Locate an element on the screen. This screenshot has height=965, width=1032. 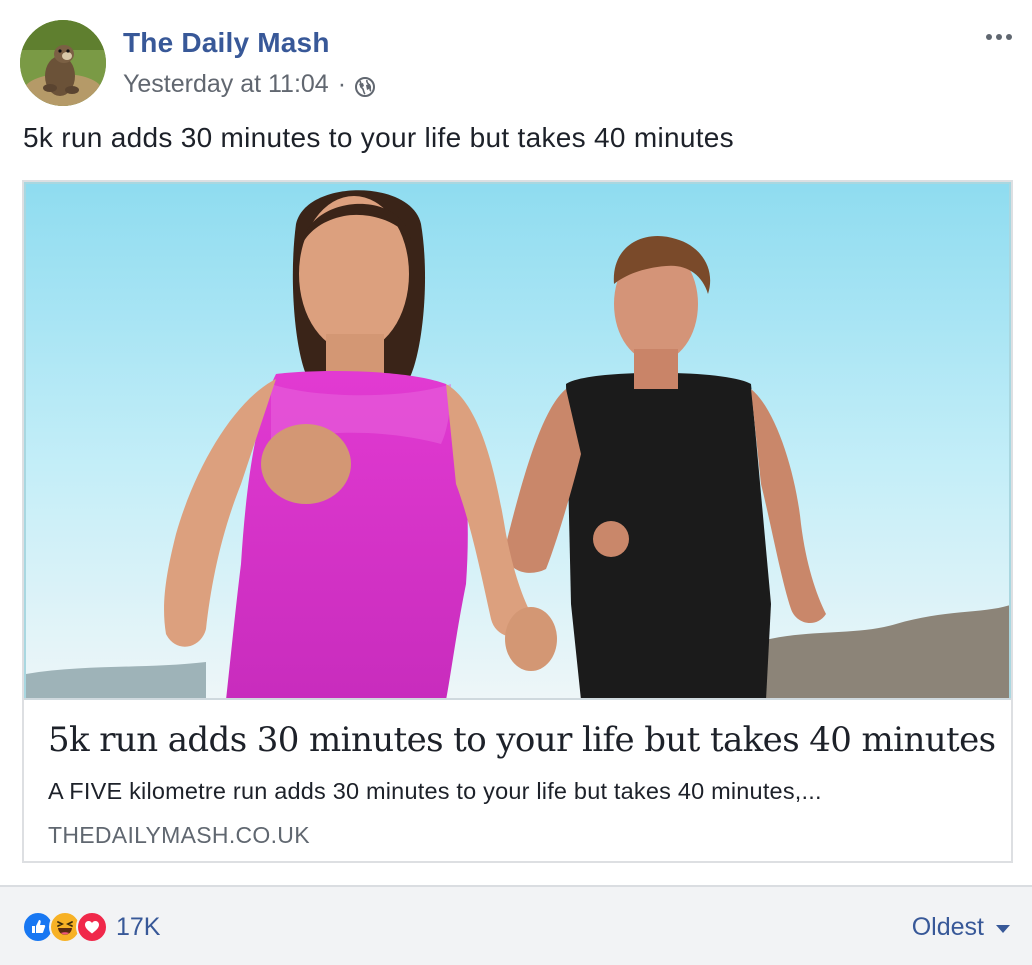
love-icon is located at coordinates (92, 927).